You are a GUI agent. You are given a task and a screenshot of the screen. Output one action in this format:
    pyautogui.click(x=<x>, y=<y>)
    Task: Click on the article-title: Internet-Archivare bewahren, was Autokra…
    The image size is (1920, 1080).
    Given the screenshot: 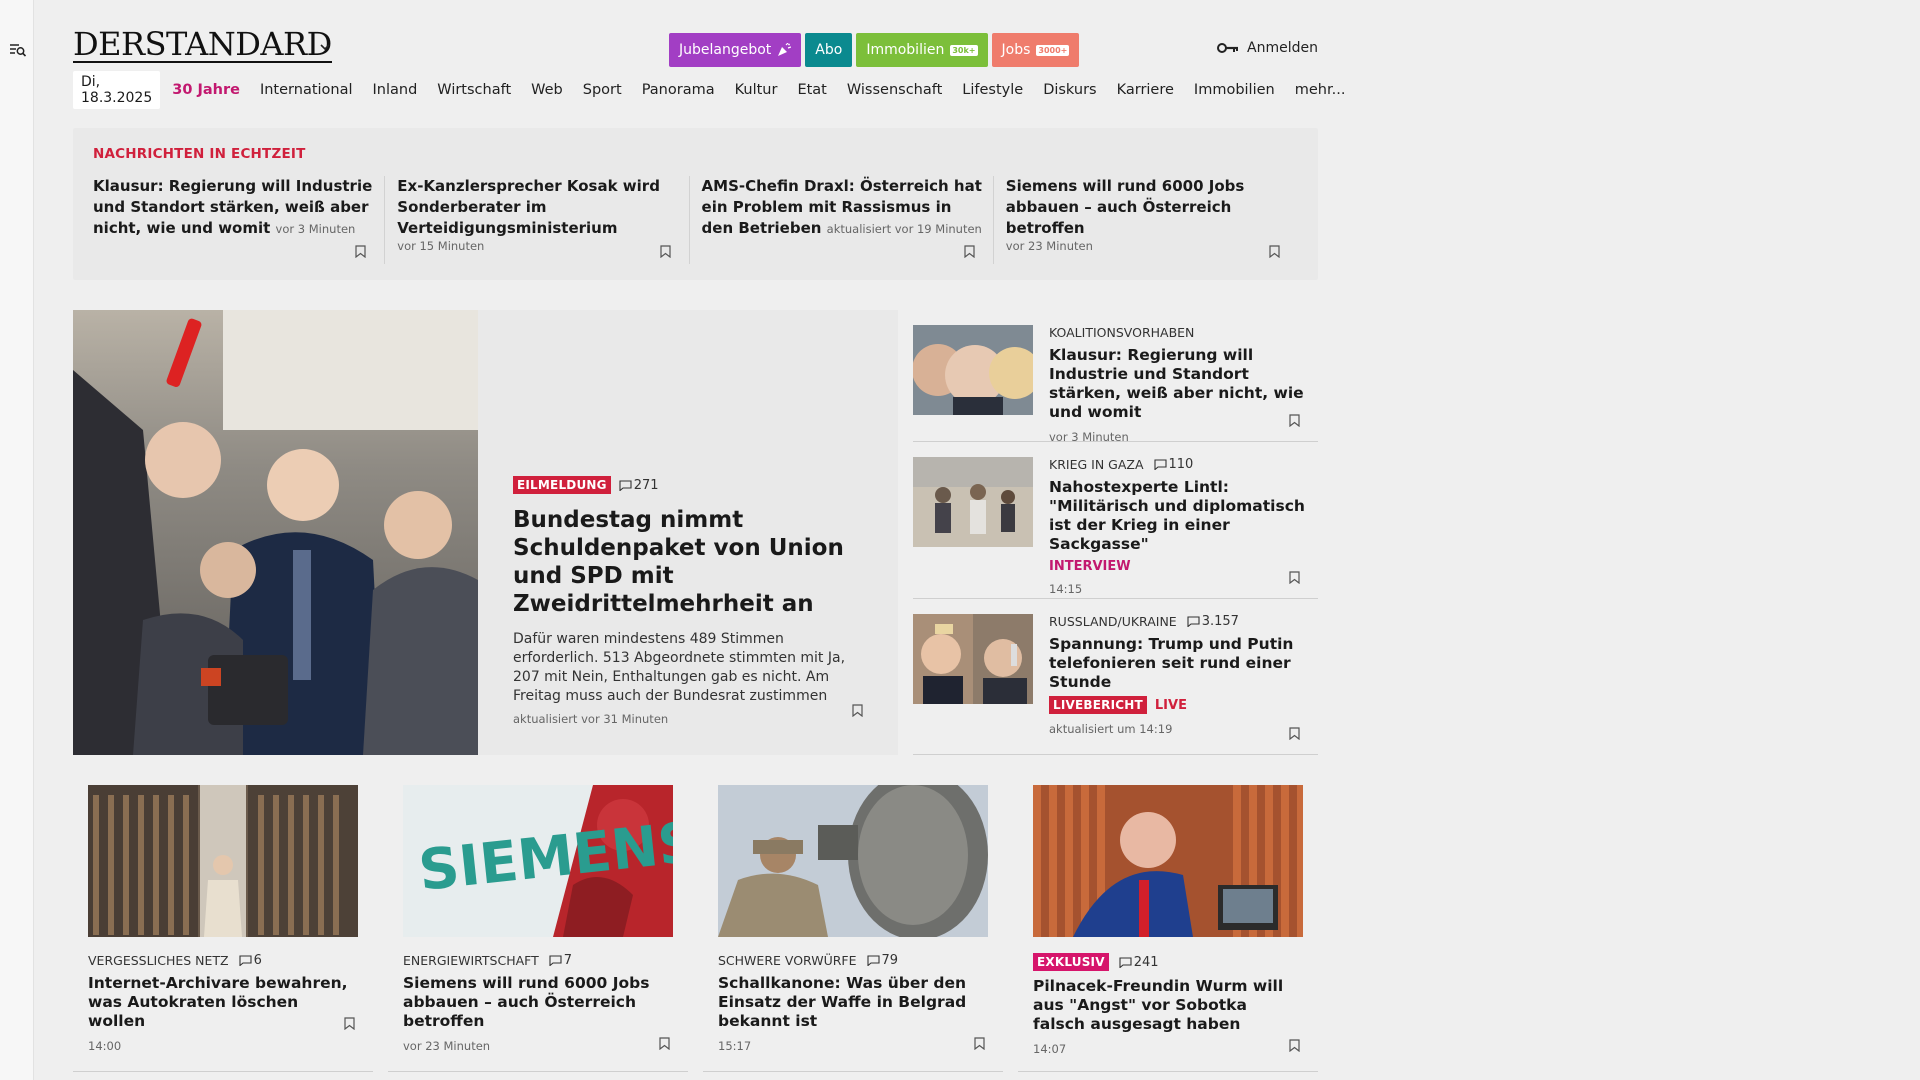 What is the action you would take?
    pyautogui.click(x=223, y=1002)
    